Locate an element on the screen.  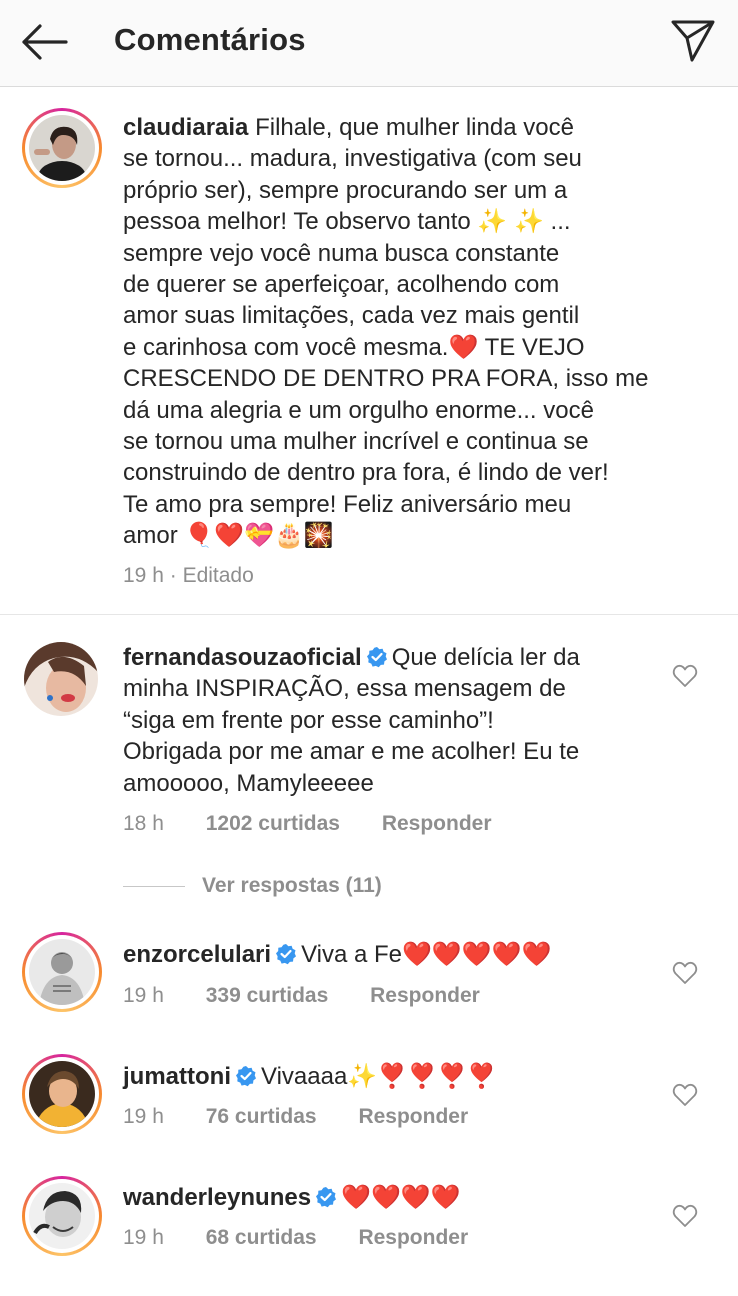
comment-meta: 19 h 68 curtidas Responder is located at coordinates (295, 1238).